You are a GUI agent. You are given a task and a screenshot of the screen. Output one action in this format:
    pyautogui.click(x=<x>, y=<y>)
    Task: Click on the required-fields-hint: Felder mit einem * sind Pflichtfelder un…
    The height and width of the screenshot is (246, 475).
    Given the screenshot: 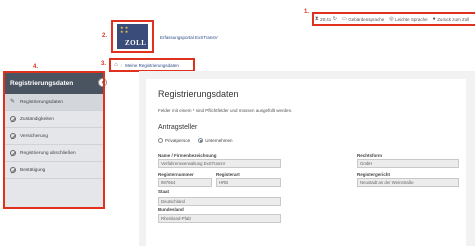 What is the action you would take?
    pyautogui.click(x=225, y=110)
    